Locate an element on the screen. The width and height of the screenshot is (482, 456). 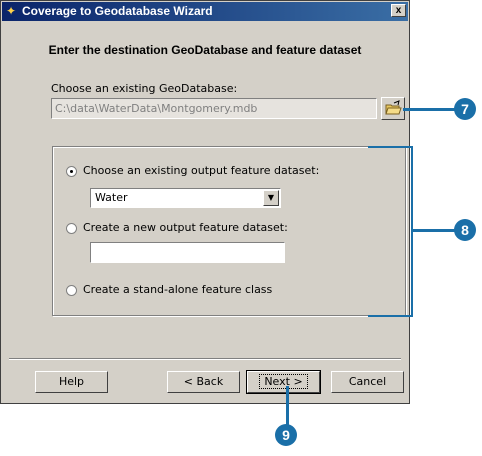
callout-8-bracket-bottom is located at coordinates (390, 316).